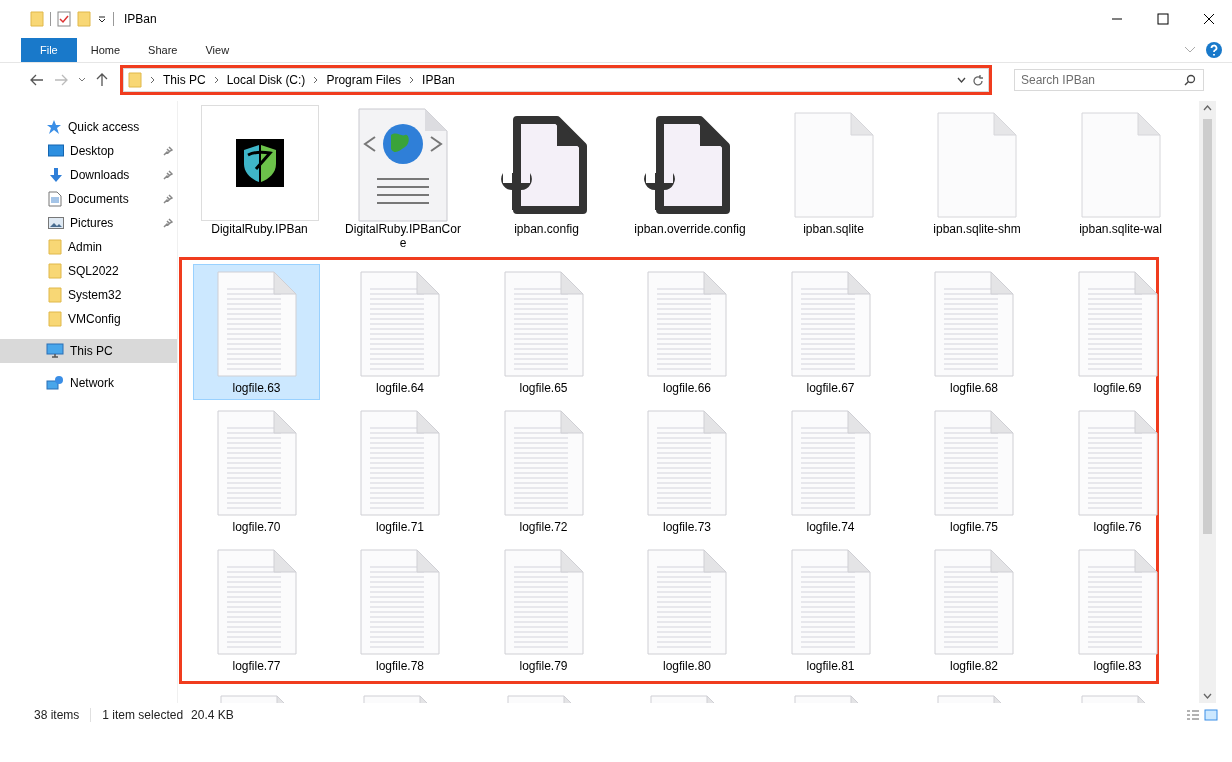 The width and height of the screenshot is (1232, 762). What do you see at coordinates (88, 271) in the screenshot?
I see `sidebar-item: SQL2022` at bounding box center [88, 271].